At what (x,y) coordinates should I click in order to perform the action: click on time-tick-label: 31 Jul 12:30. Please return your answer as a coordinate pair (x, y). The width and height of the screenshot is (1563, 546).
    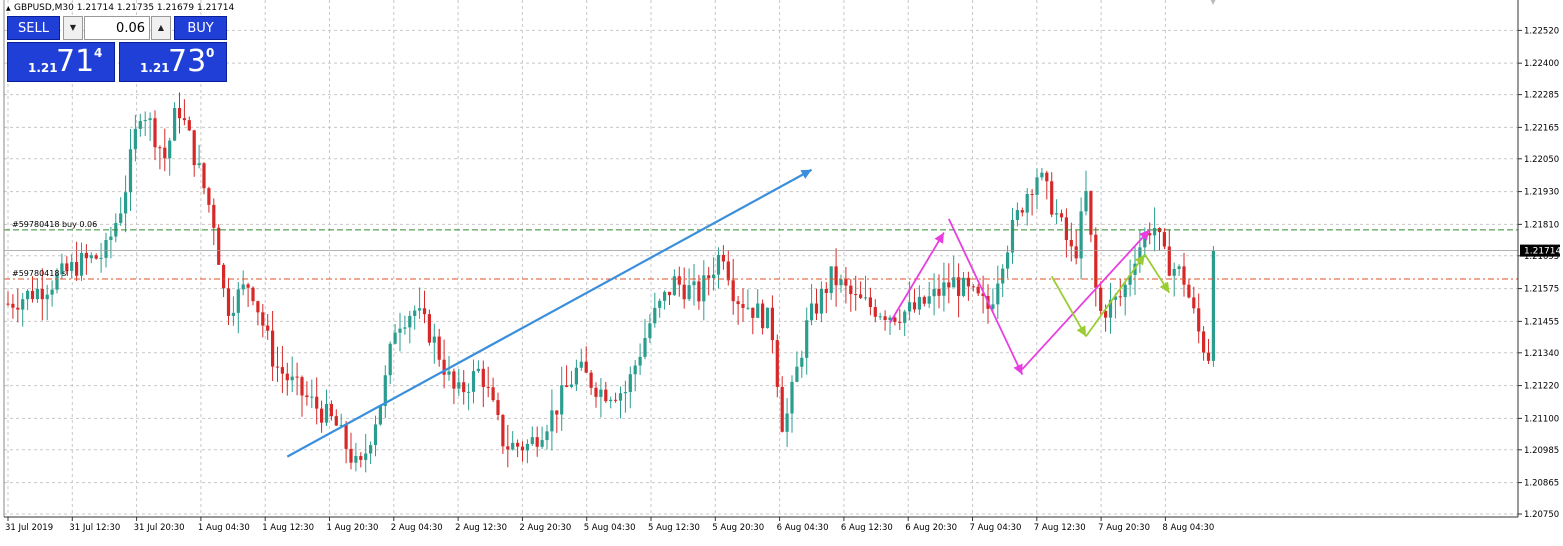
    Looking at the image, I should click on (94, 528).